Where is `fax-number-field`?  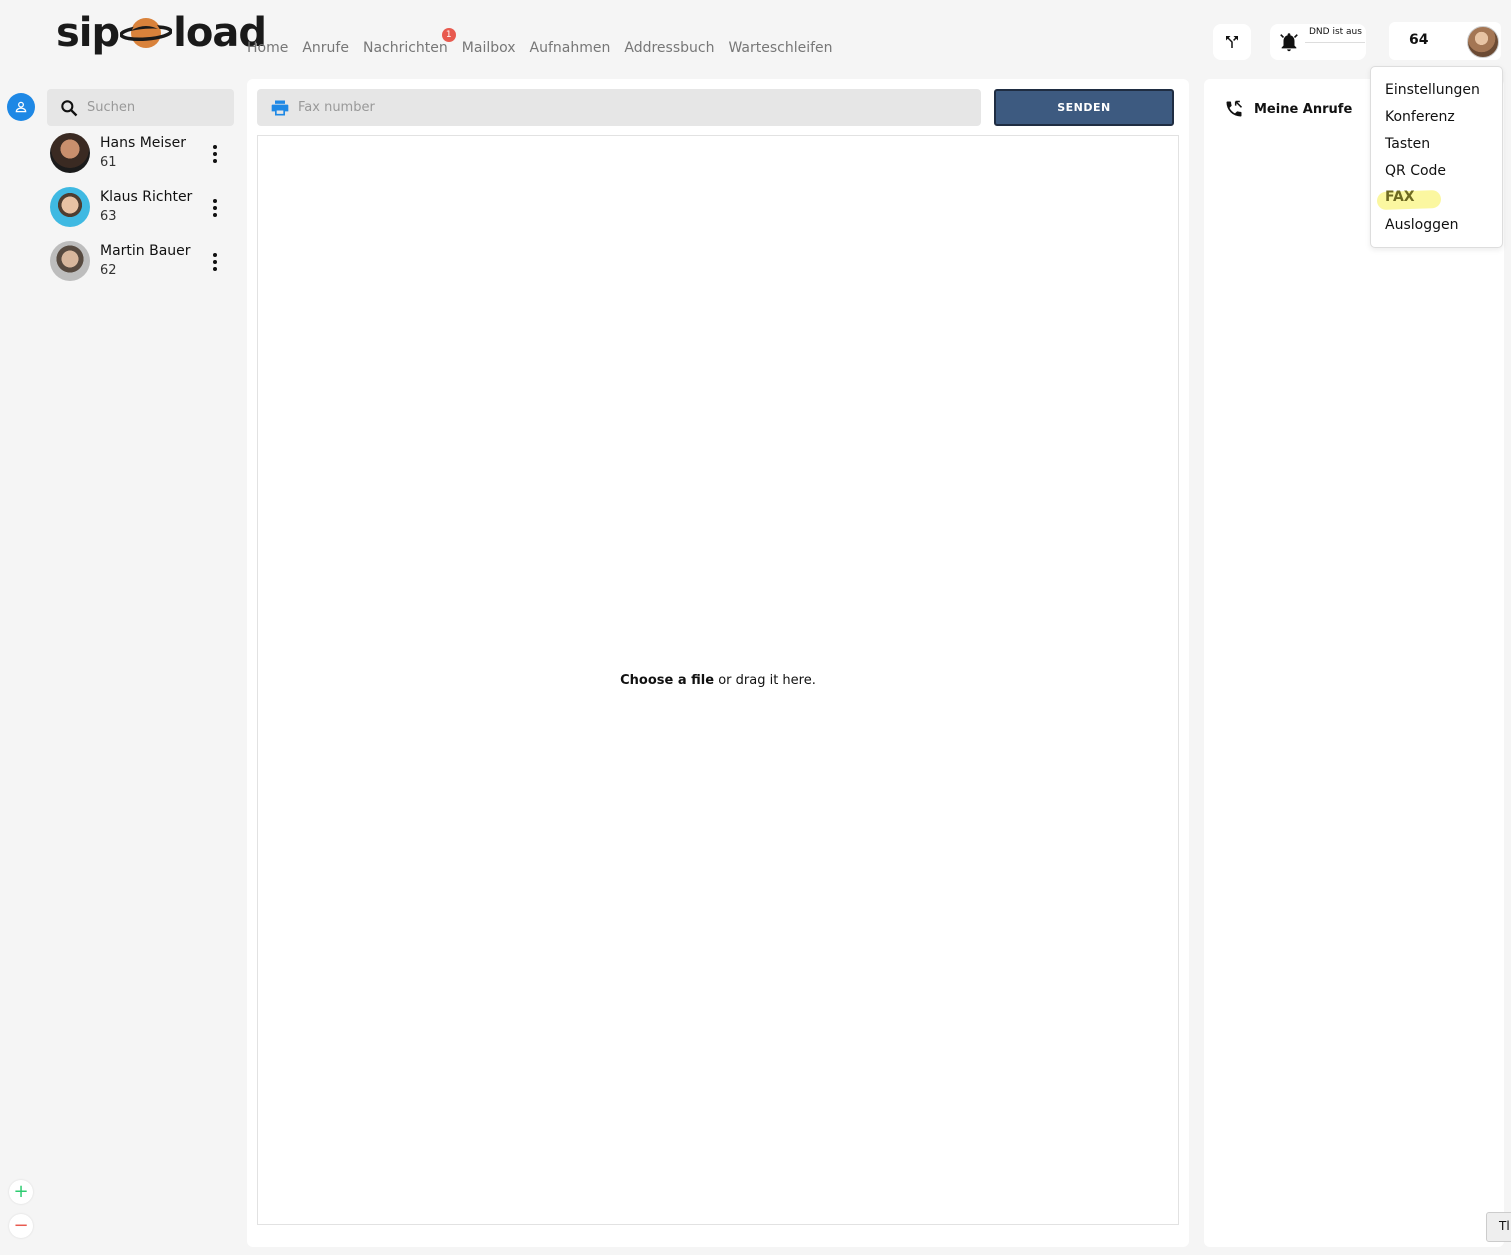
fax-number-field is located at coordinates (619, 107).